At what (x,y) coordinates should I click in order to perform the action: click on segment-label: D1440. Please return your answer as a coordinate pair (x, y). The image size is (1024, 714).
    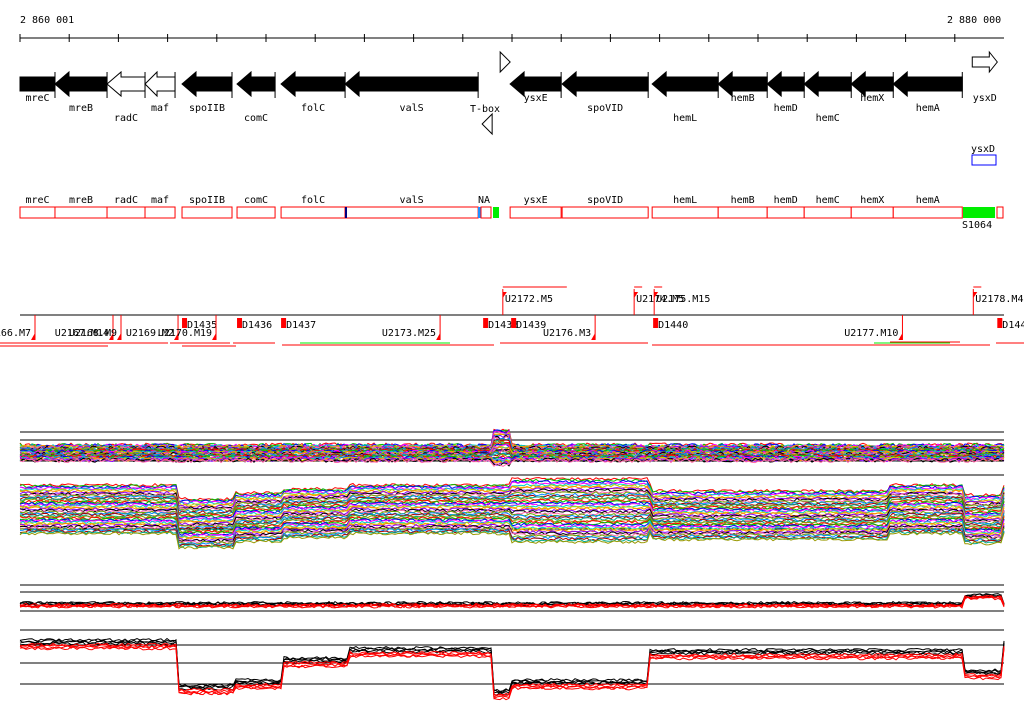
    Looking at the image, I should click on (673, 325).